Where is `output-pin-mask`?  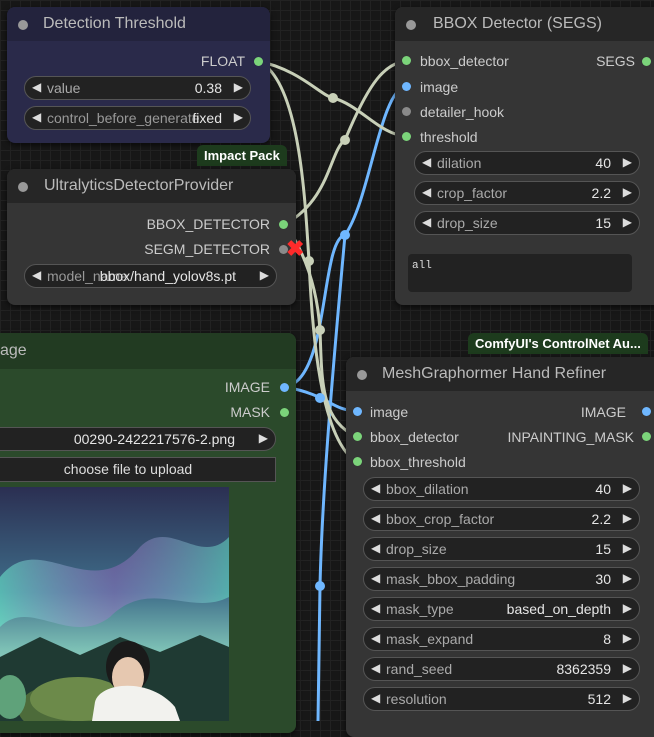
output-pin-mask is located at coordinates (284, 412).